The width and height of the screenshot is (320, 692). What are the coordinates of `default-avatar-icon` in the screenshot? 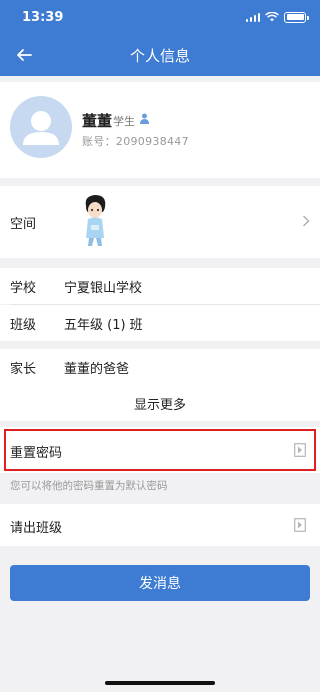 It's located at (41, 128).